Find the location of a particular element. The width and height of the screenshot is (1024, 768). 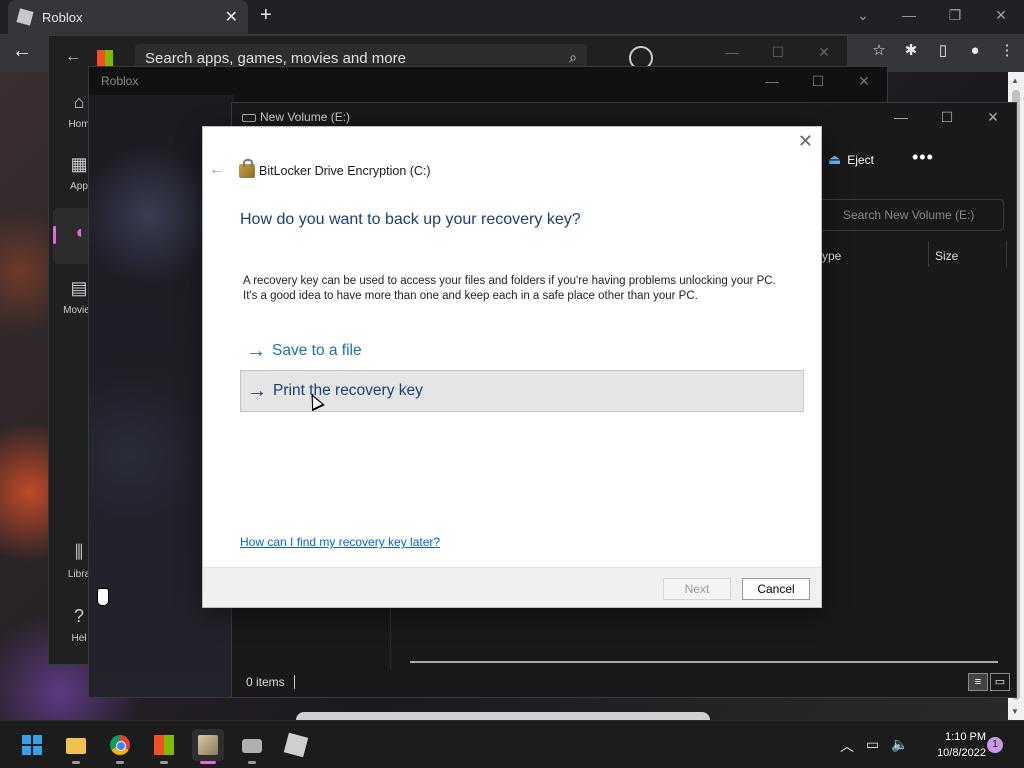

clock-time: 1:10 PM is located at coordinates (965, 737).